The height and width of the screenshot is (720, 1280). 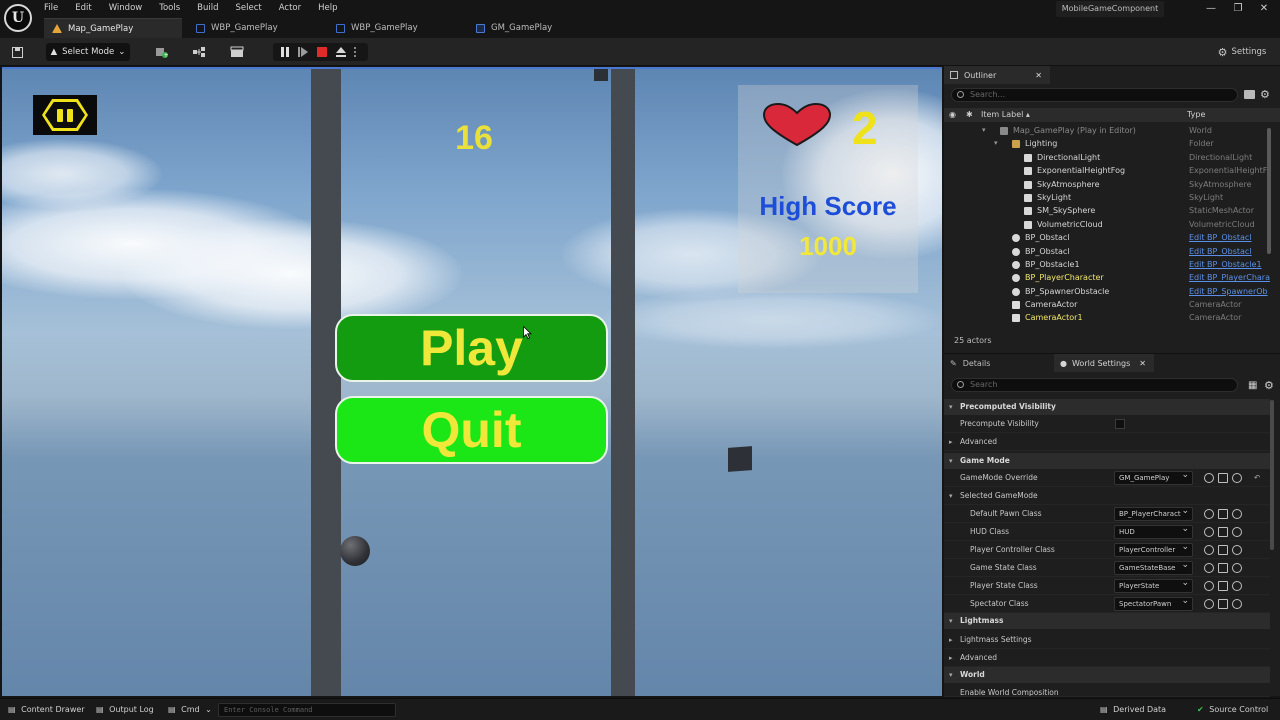 What do you see at coordinates (211, 8) in the screenshot?
I see `menu-build: Build` at bounding box center [211, 8].